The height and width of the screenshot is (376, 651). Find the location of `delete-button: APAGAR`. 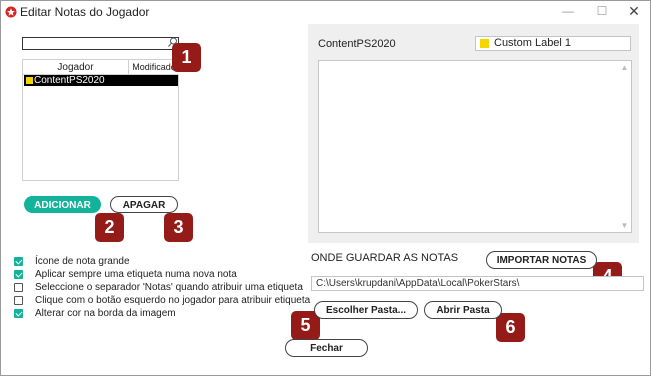

delete-button: APAGAR is located at coordinates (144, 204).